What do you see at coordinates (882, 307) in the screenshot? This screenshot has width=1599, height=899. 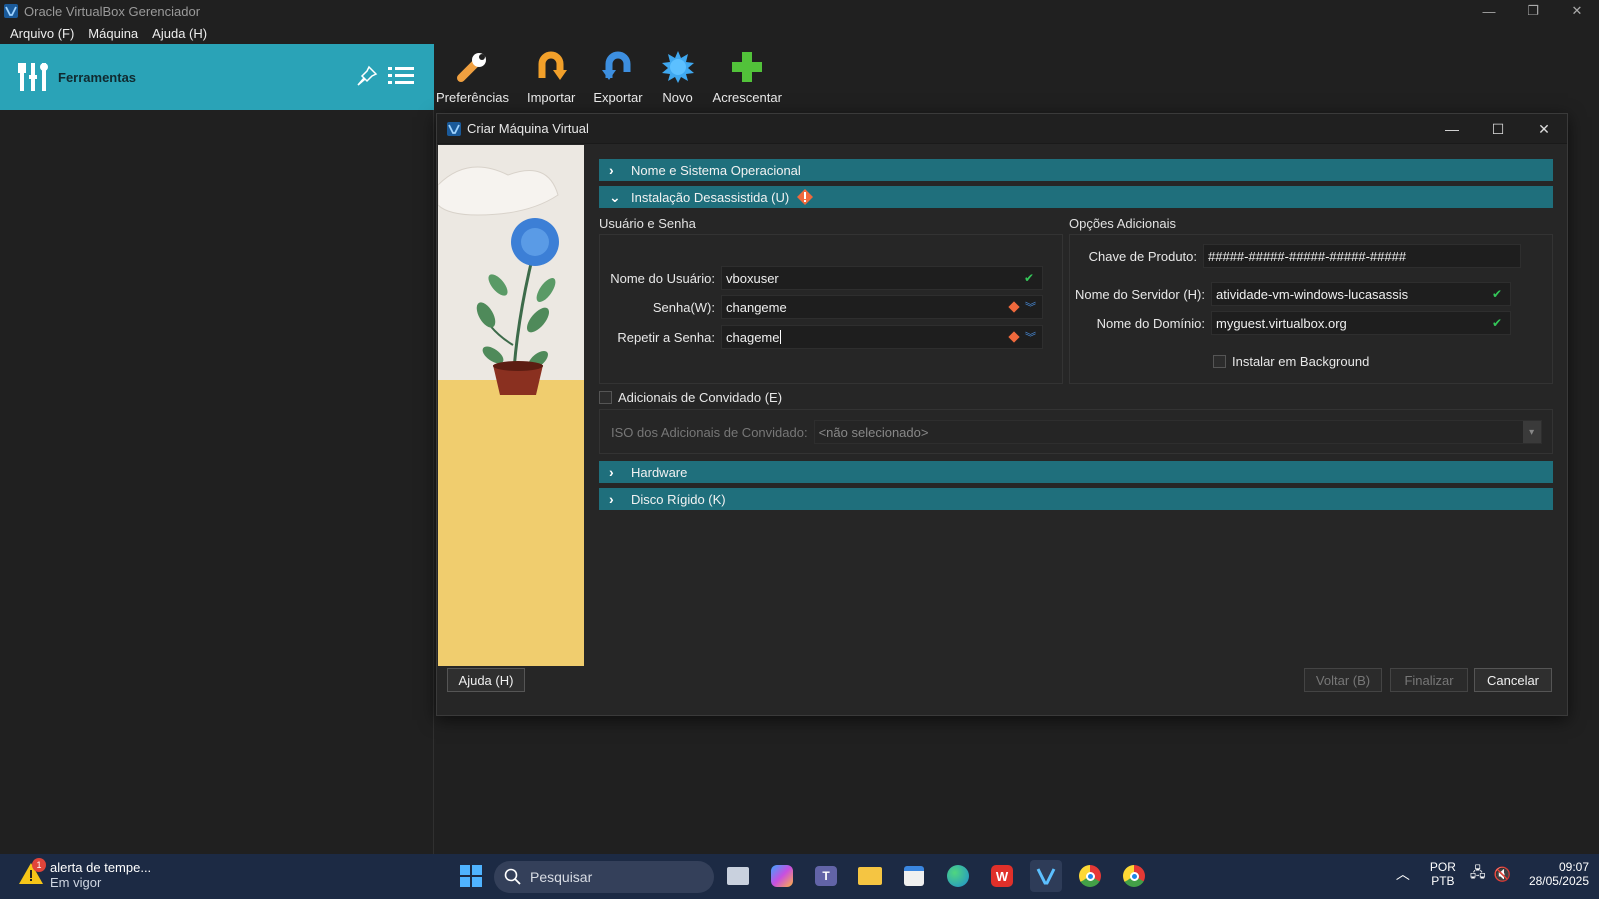 I see `password-field: changeme ︾` at bounding box center [882, 307].